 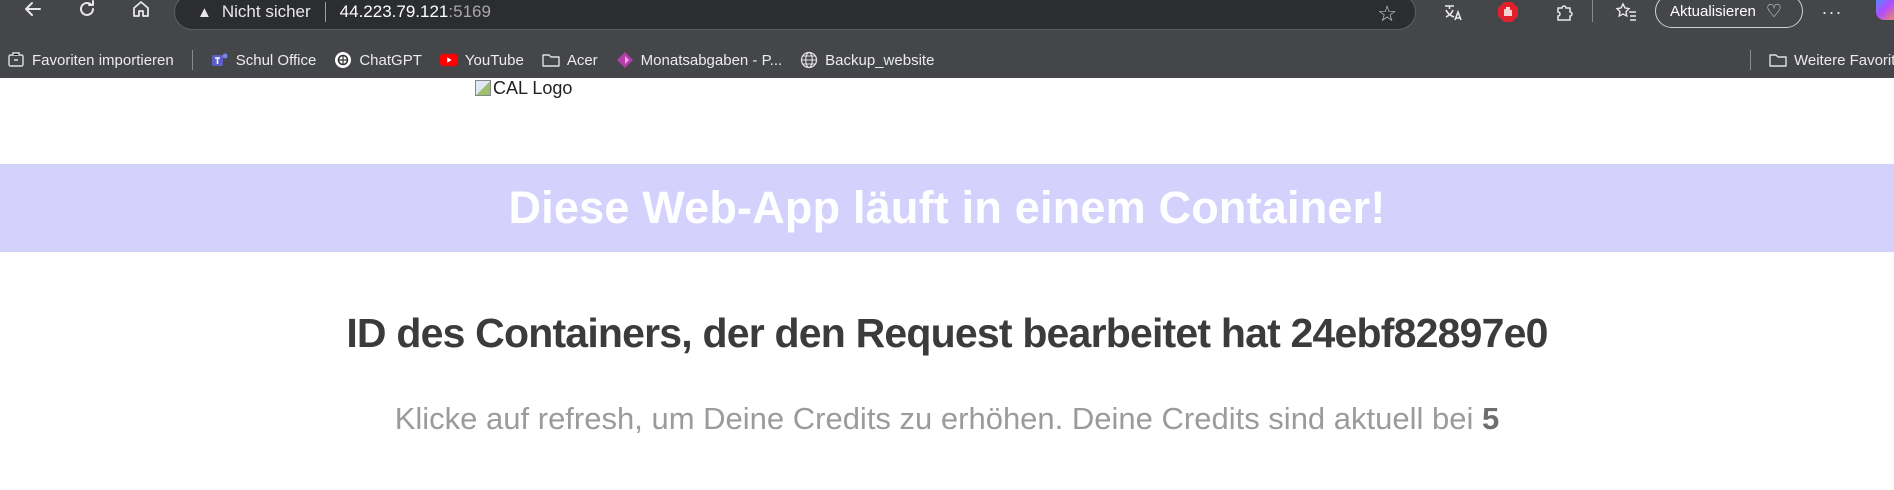 I want to click on bookmark-schul-office: Schul Office, so click(x=264, y=60).